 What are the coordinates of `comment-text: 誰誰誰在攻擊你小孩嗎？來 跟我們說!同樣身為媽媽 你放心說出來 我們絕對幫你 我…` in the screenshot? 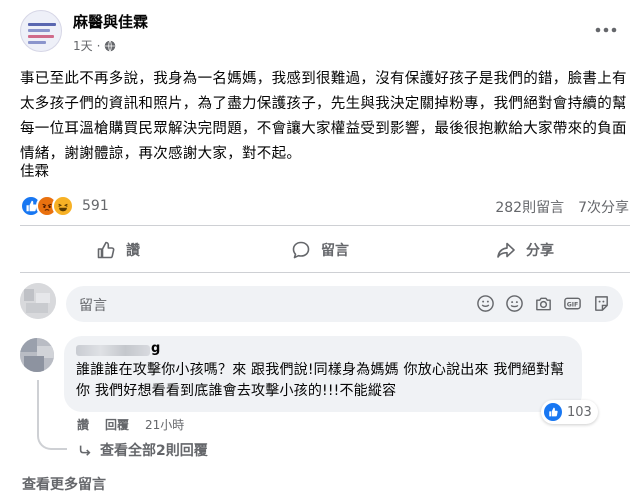 It's located at (320, 380).